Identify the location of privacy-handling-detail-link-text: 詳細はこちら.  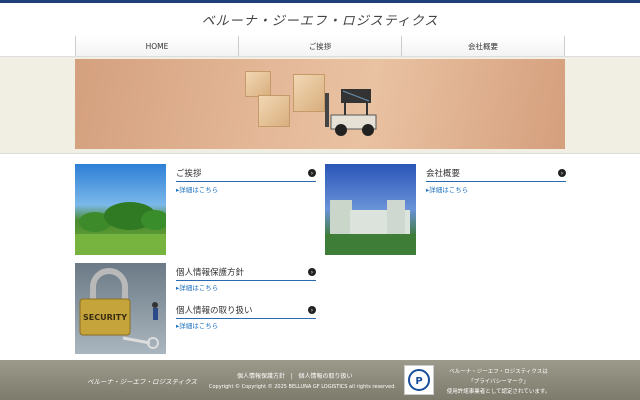
(199, 326).